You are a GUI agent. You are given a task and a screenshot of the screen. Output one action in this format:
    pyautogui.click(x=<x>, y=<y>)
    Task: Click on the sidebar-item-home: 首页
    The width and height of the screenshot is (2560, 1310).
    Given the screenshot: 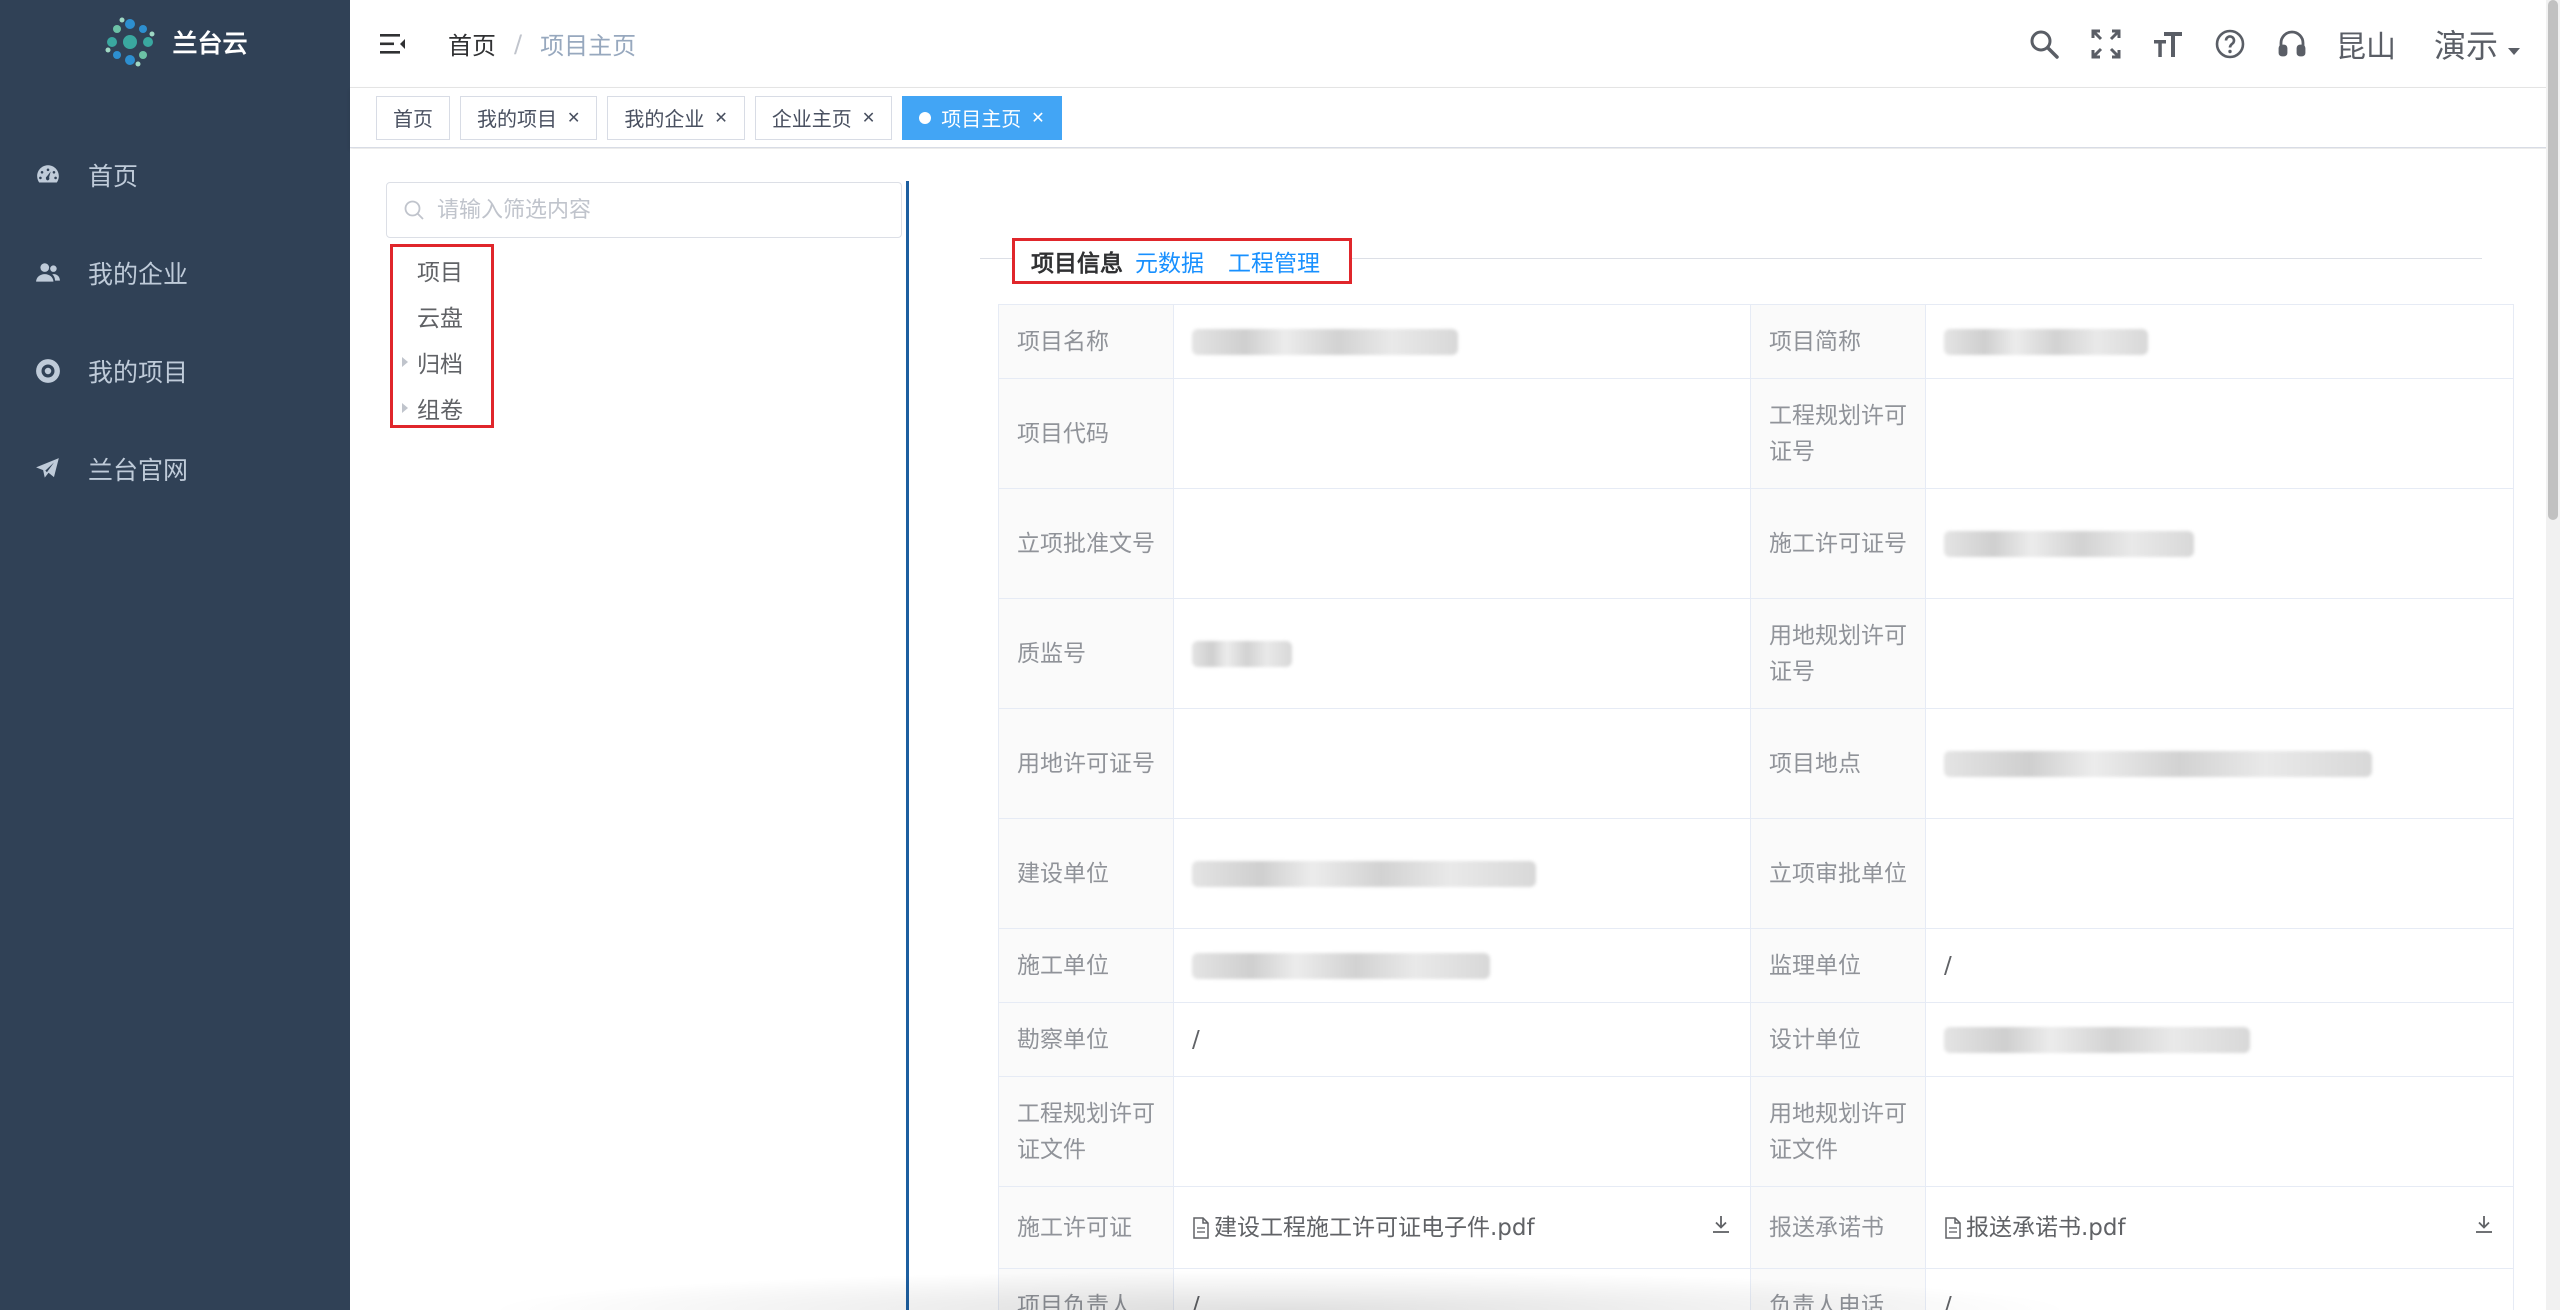 What is the action you would take?
    pyautogui.click(x=175, y=175)
    